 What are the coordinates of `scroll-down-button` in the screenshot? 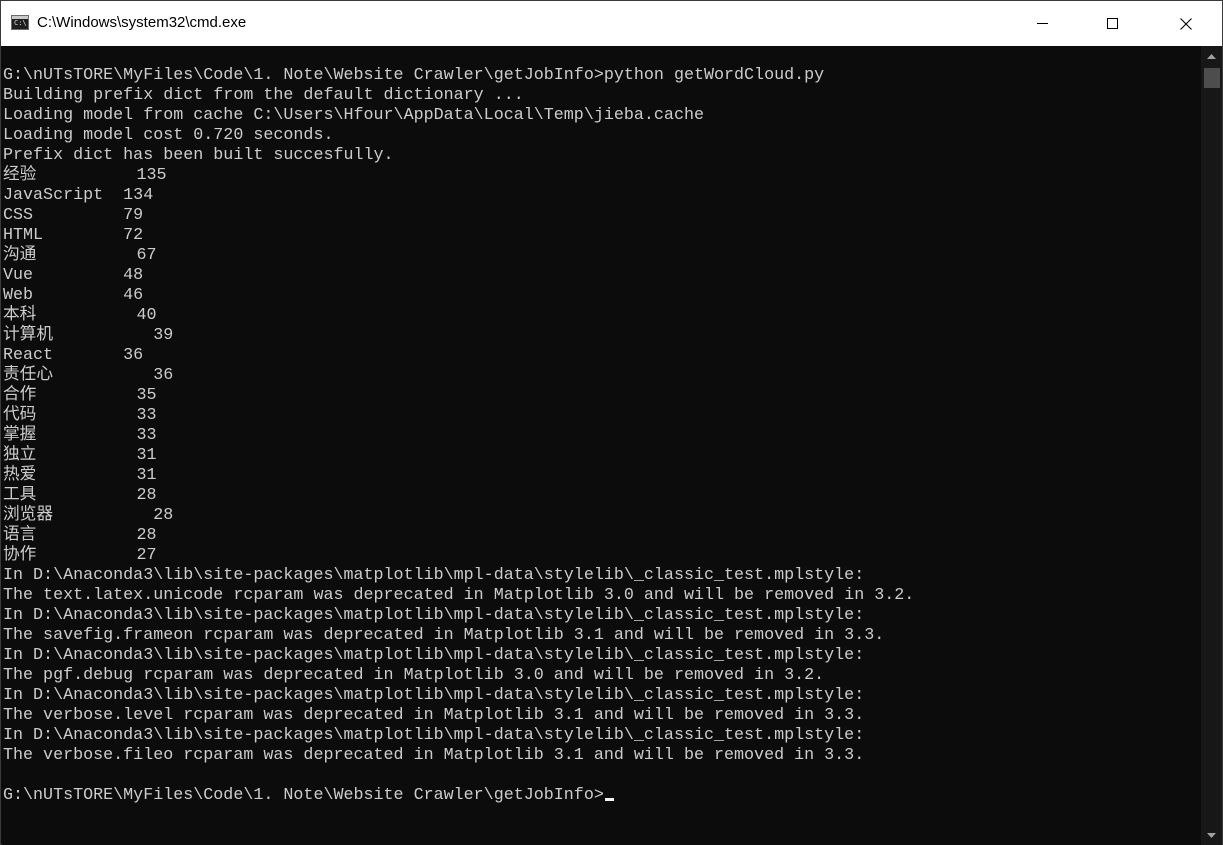 It's located at (1211, 835).